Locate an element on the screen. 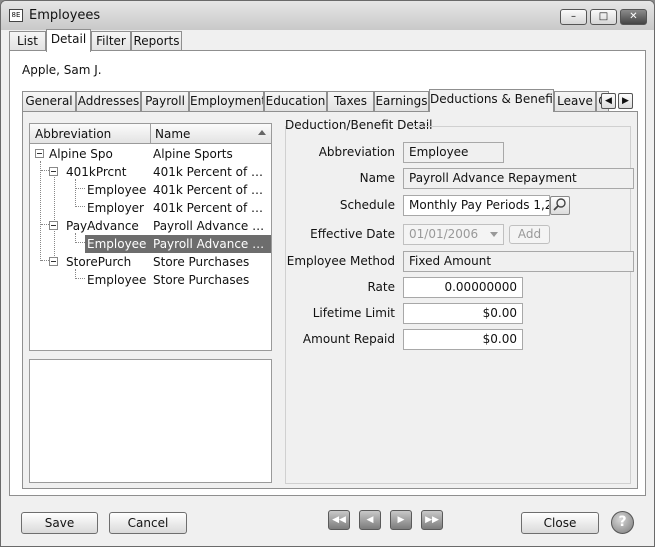 This screenshot has height=547, width=655. row-abbreviation: 401kPrcnt is located at coordinates (96, 172).